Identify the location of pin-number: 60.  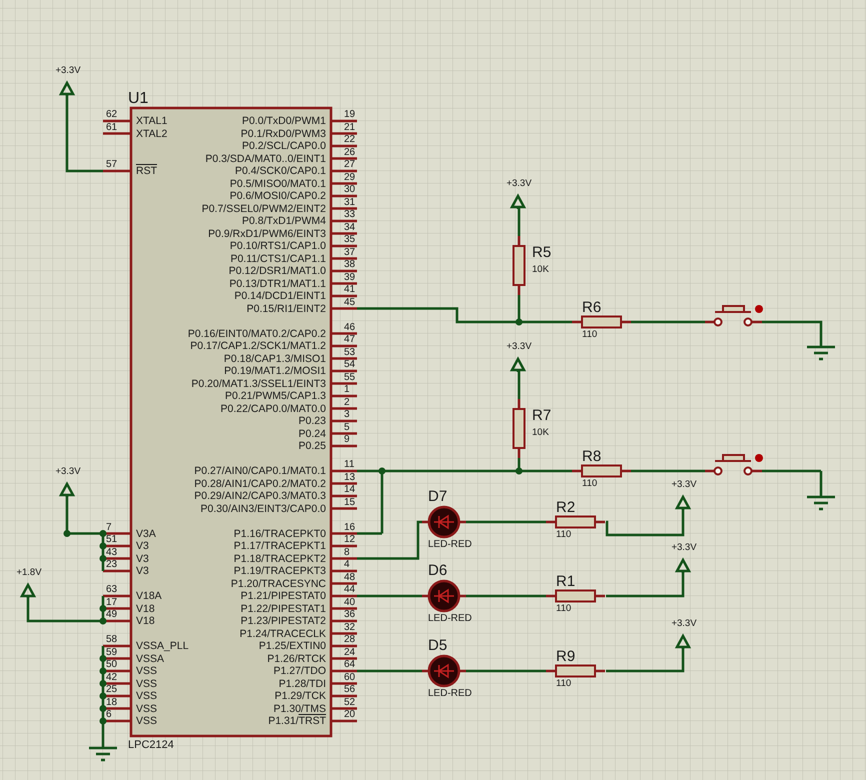
(350, 677).